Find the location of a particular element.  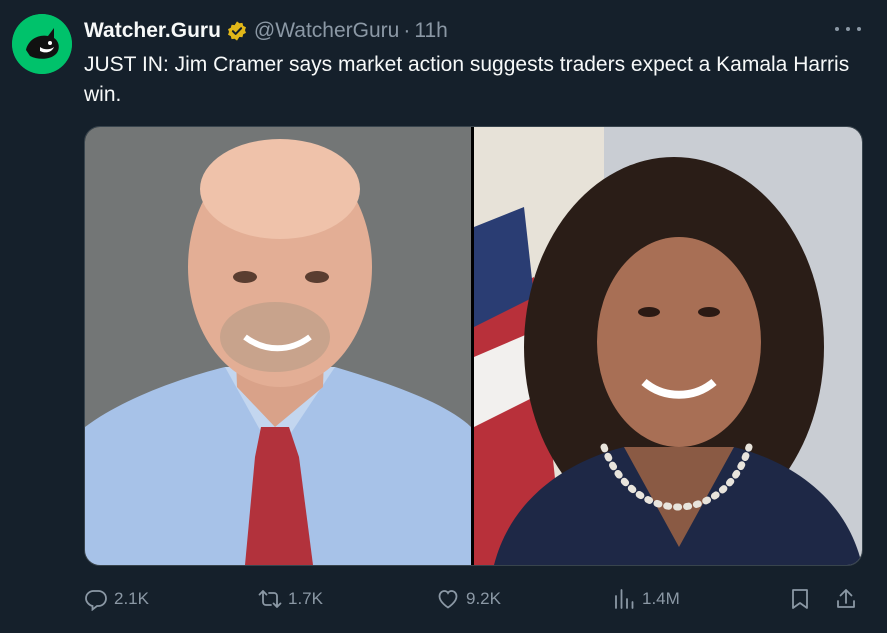

orca-logo-icon is located at coordinates (42, 44).